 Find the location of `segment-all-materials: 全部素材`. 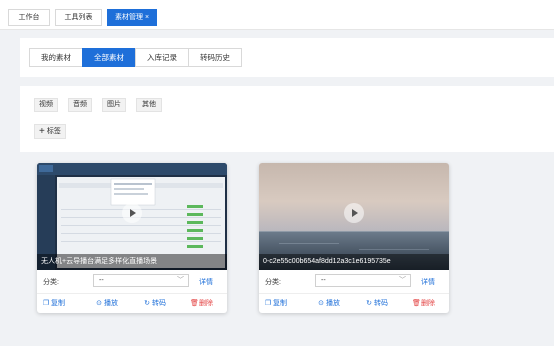

segment-all-materials: 全部素材 is located at coordinates (109, 57).